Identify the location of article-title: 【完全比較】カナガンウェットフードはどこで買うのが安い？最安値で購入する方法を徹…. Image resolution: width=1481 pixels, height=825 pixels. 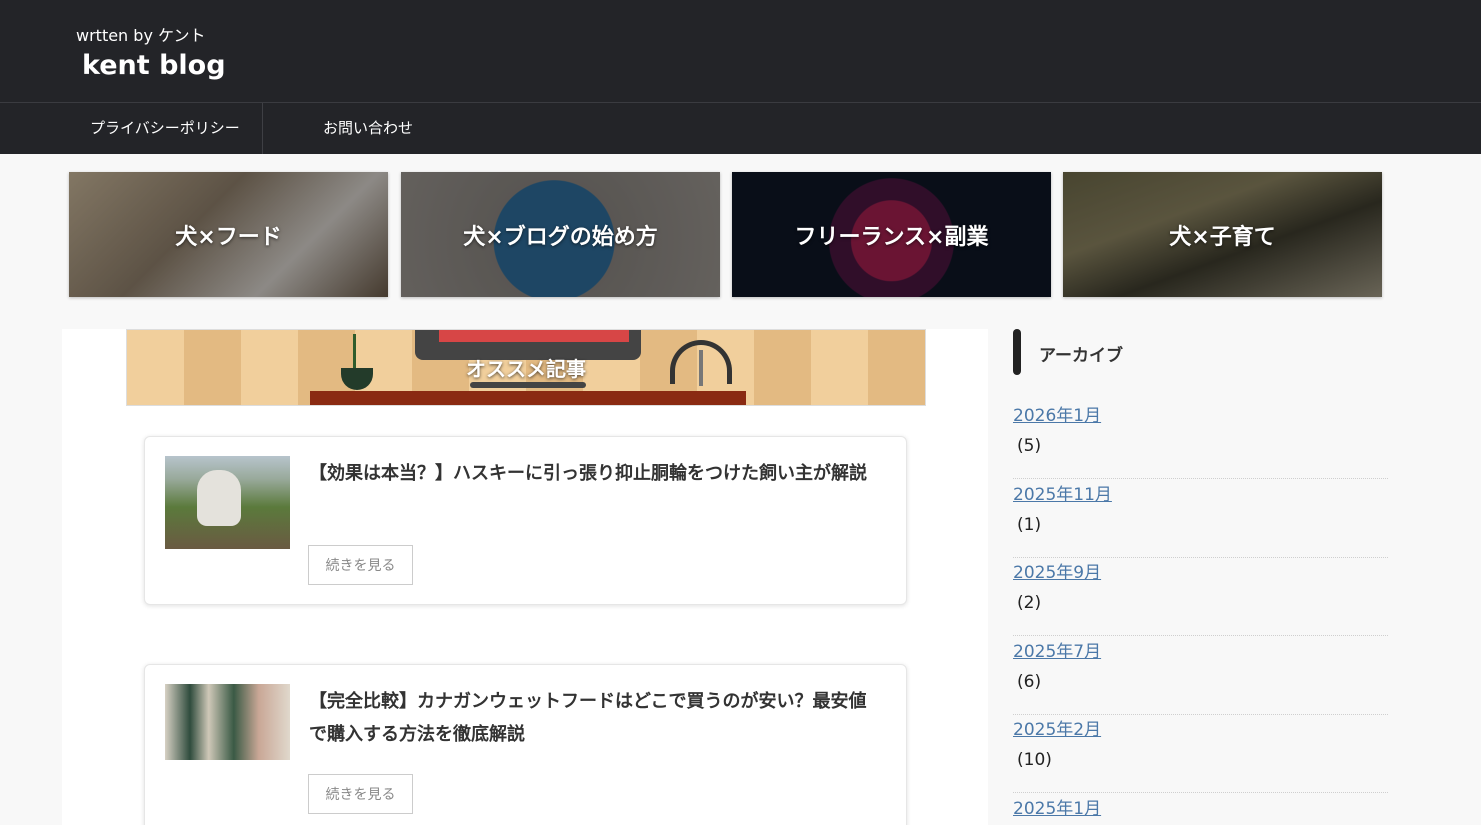
(594, 718).